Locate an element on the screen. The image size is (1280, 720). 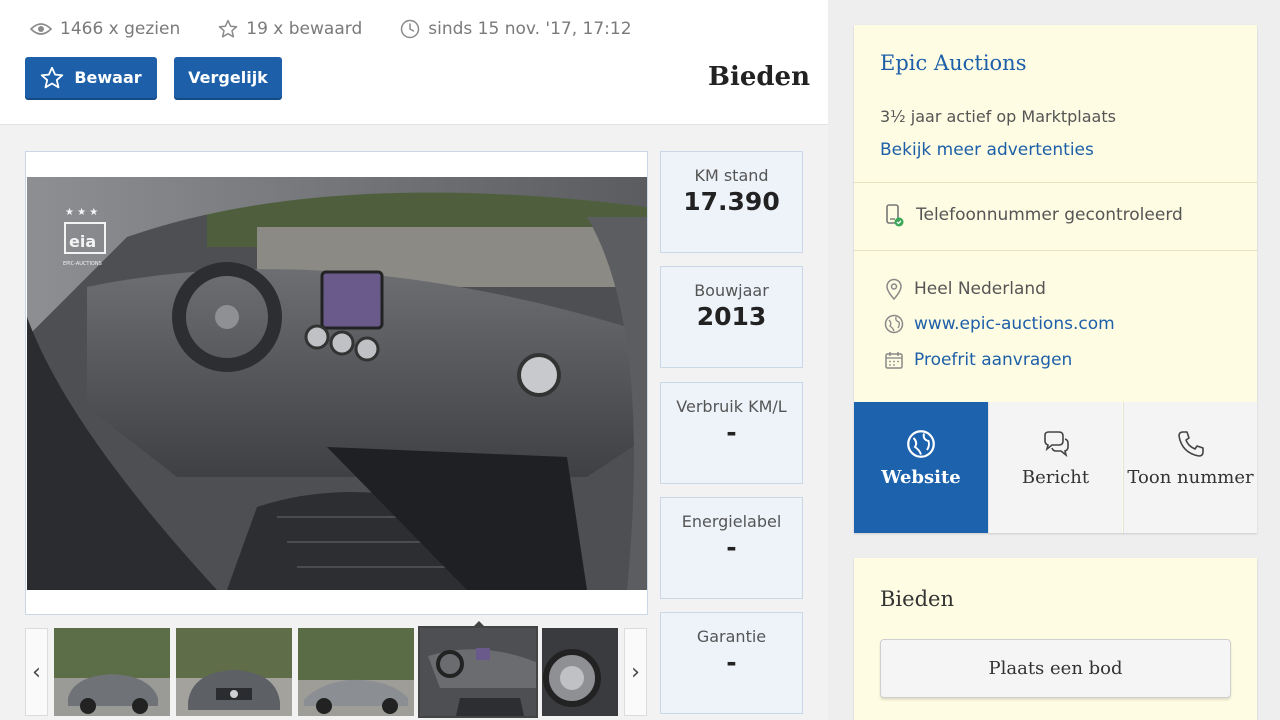
since-text: sinds 15 nov. '17, 17:12 is located at coordinates (530, 29).